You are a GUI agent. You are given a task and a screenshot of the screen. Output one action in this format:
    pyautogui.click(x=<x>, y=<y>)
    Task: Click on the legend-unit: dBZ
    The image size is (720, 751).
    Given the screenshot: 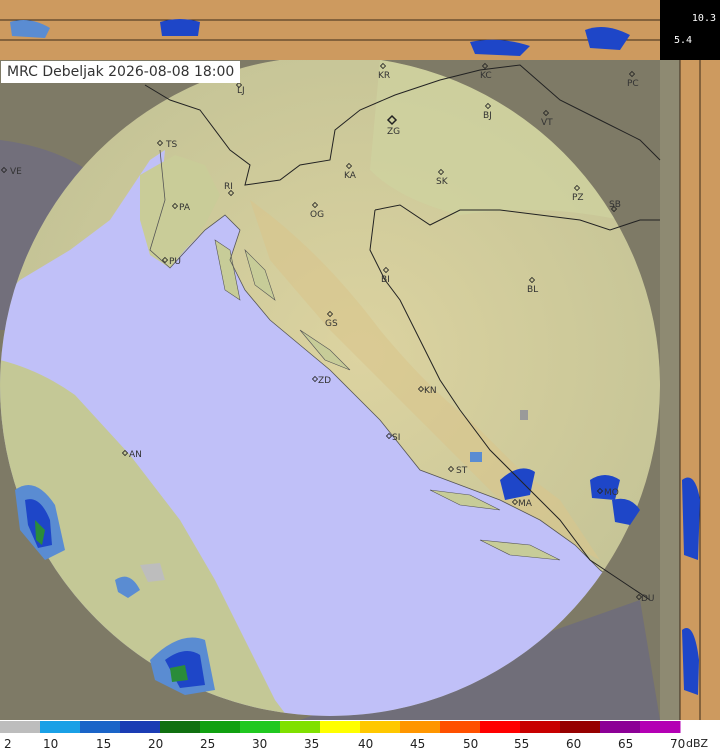 What is the action you would take?
    pyautogui.click(x=697, y=743)
    